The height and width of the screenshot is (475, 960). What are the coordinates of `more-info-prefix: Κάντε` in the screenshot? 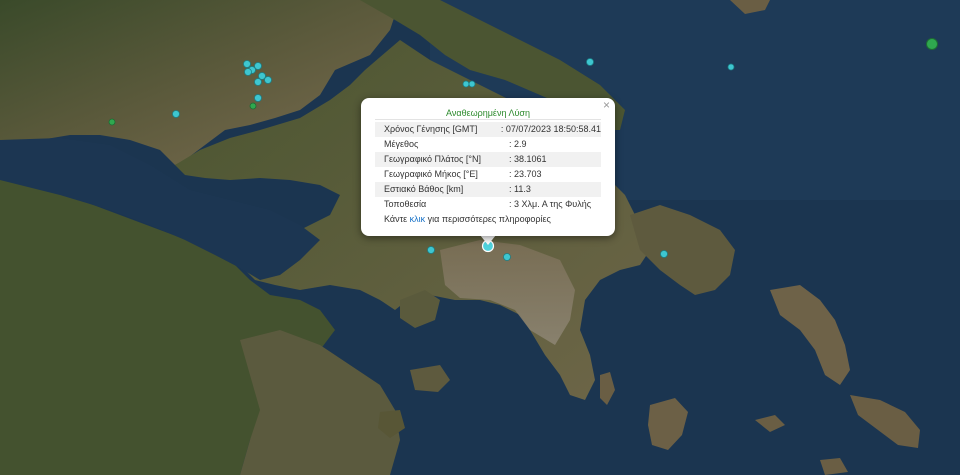 It's located at (397, 219).